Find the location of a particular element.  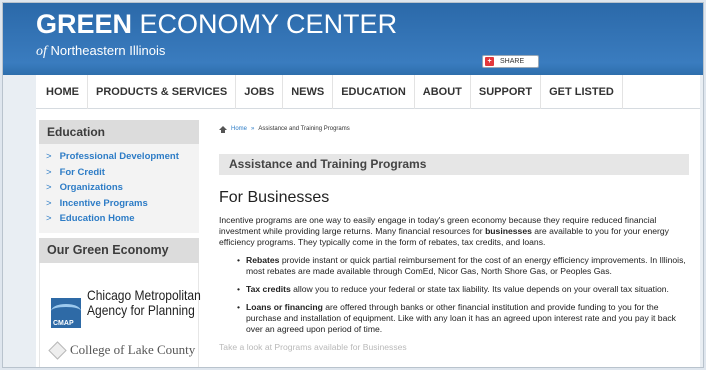

college-logo-icon is located at coordinates (57, 350).